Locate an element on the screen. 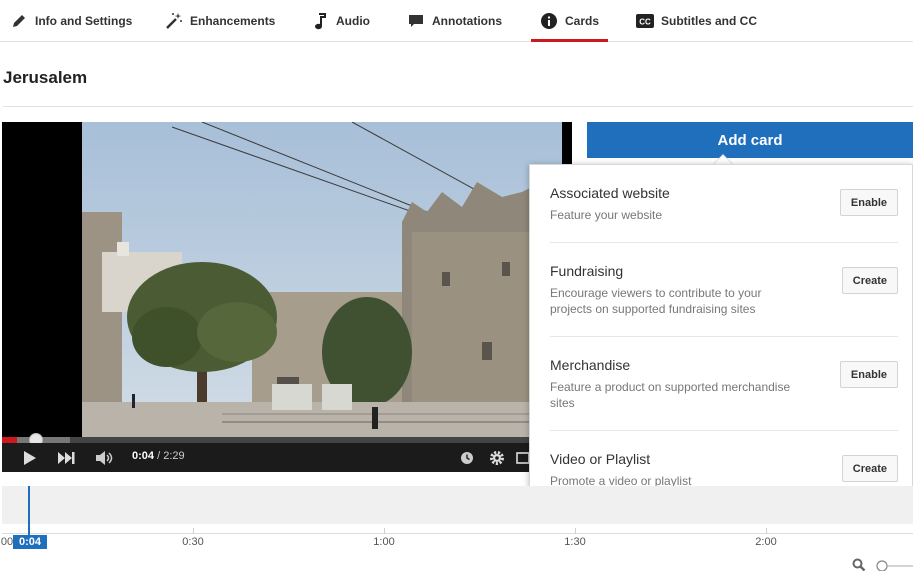 This screenshot has width=913, height=571. cc-icon: CC is located at coordinates (645, 21).